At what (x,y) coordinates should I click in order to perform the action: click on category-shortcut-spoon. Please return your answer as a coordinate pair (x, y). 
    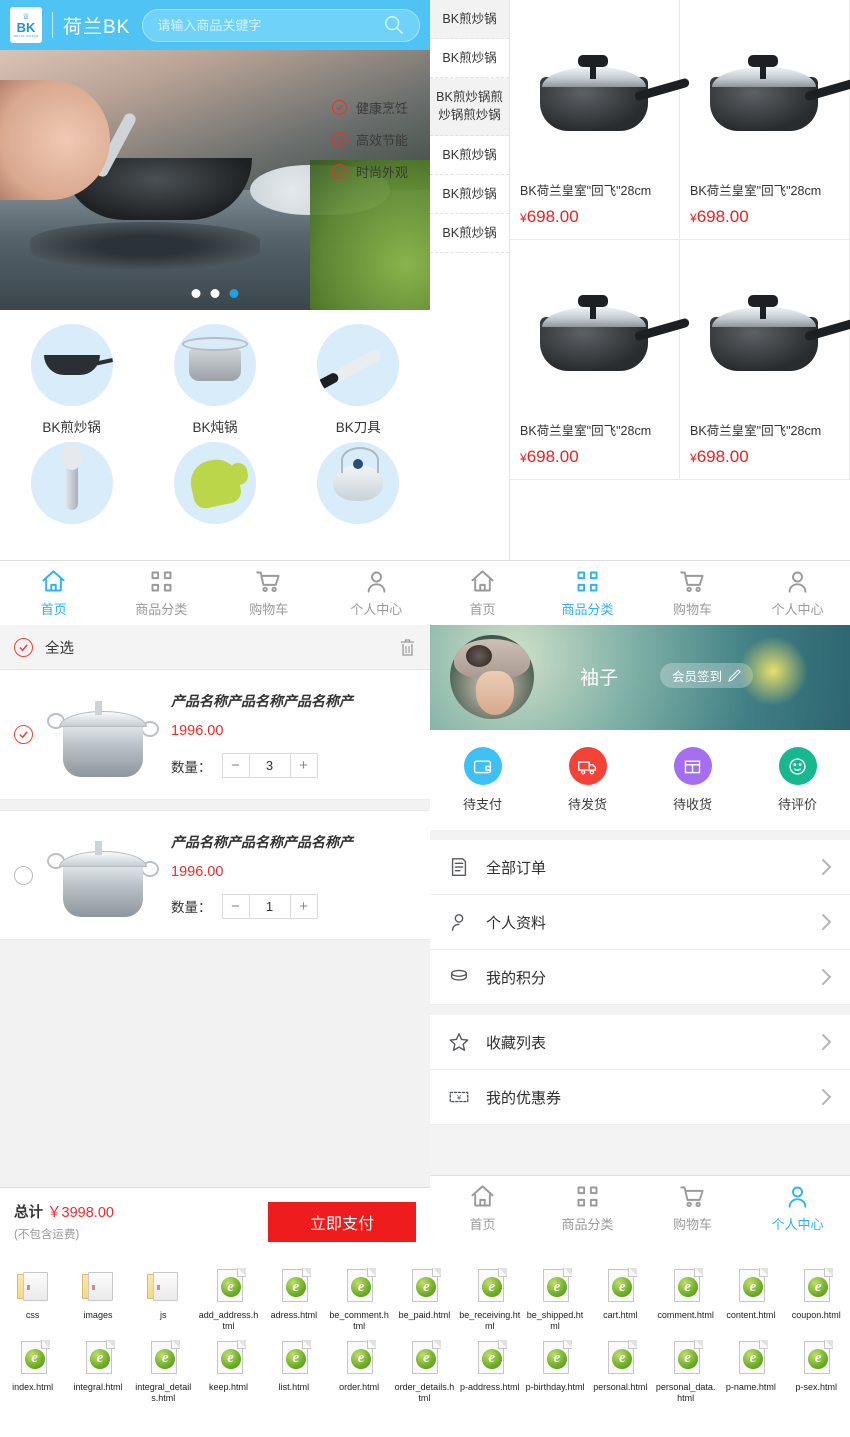
    Looking at the image, I should click on (71, 488).